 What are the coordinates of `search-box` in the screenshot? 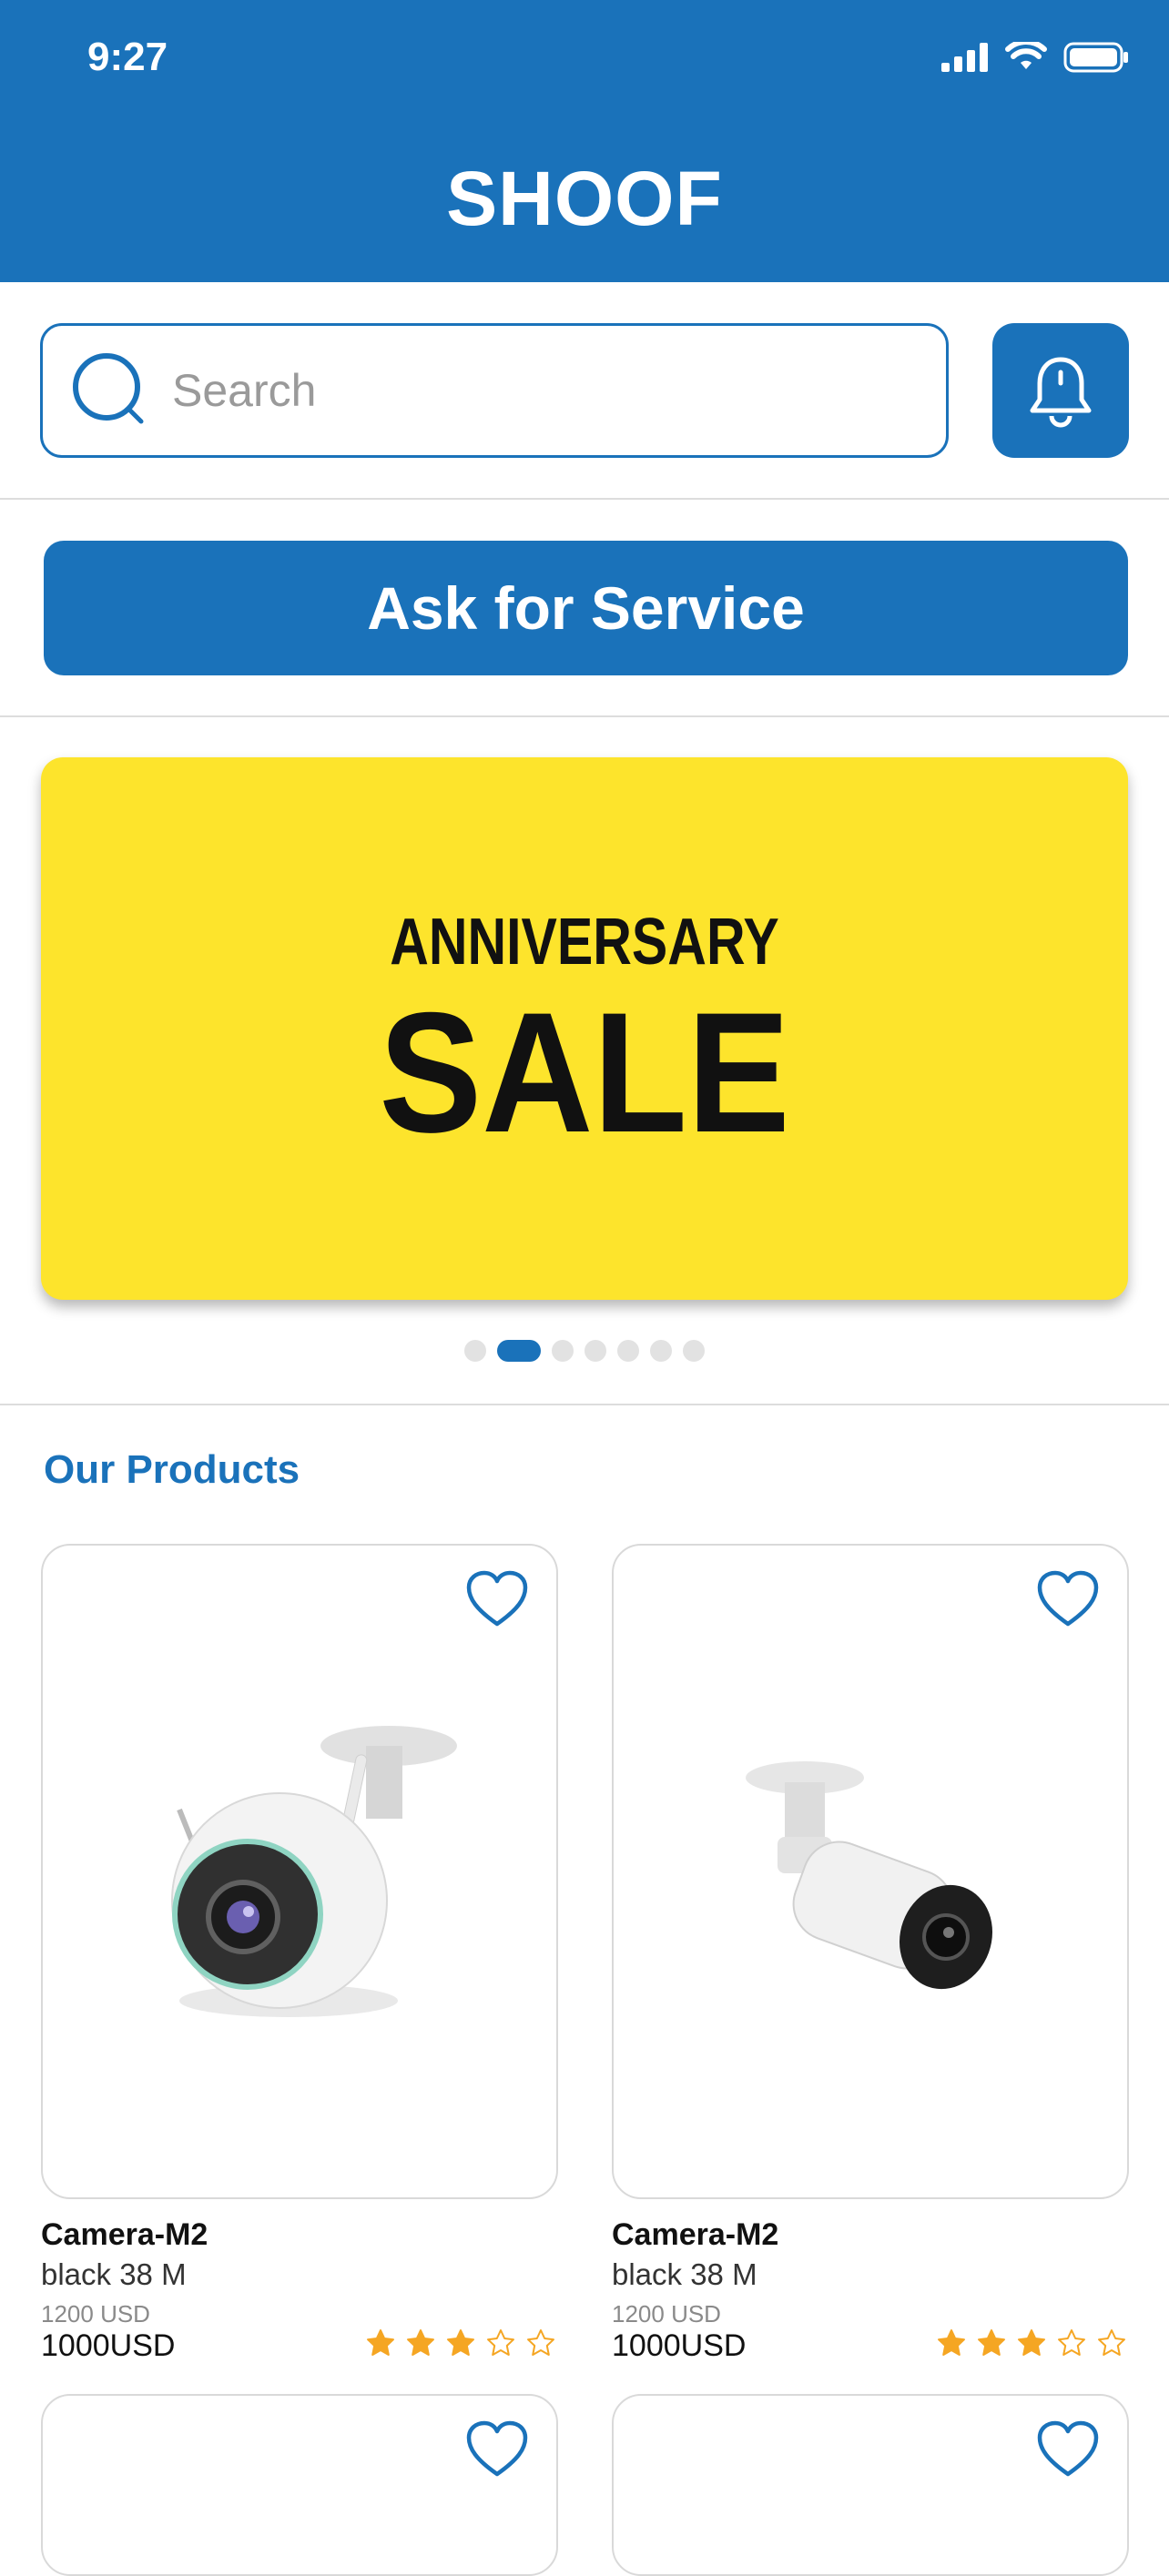 It's located at (494, 390).